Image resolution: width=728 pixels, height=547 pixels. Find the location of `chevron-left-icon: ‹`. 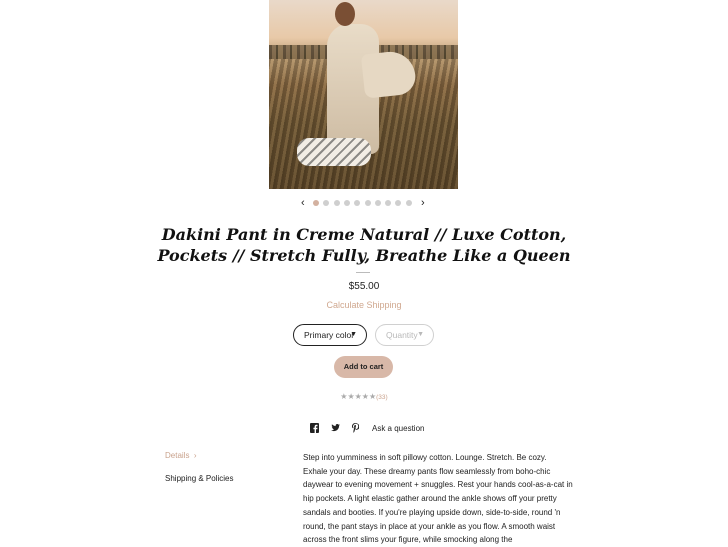

chevron-left-icon: ‹ is located at coordinates (303, 203).